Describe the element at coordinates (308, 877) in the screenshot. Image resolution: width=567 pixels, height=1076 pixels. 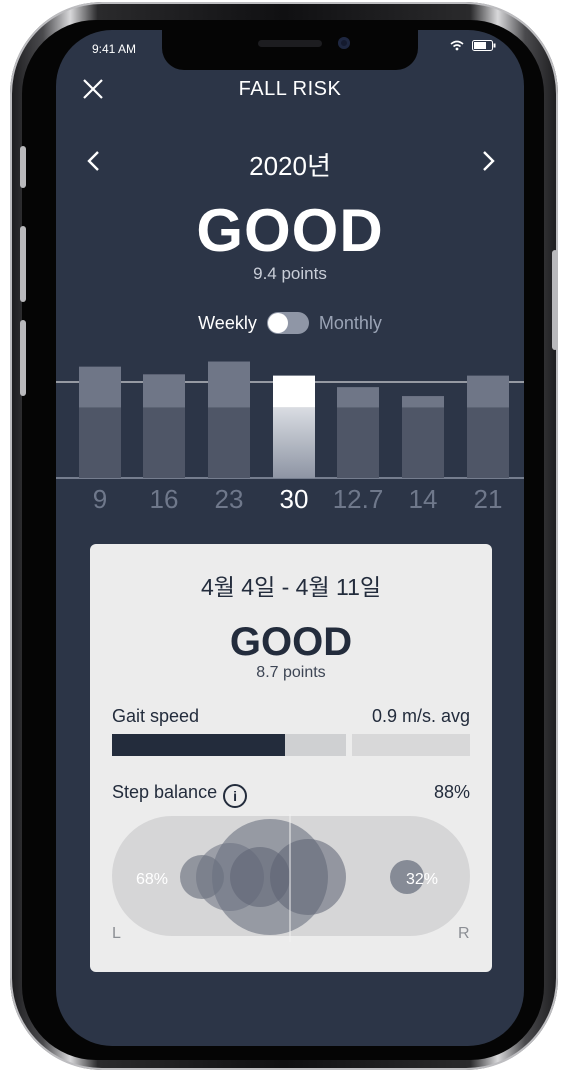
I see `balance-blob` at that location.